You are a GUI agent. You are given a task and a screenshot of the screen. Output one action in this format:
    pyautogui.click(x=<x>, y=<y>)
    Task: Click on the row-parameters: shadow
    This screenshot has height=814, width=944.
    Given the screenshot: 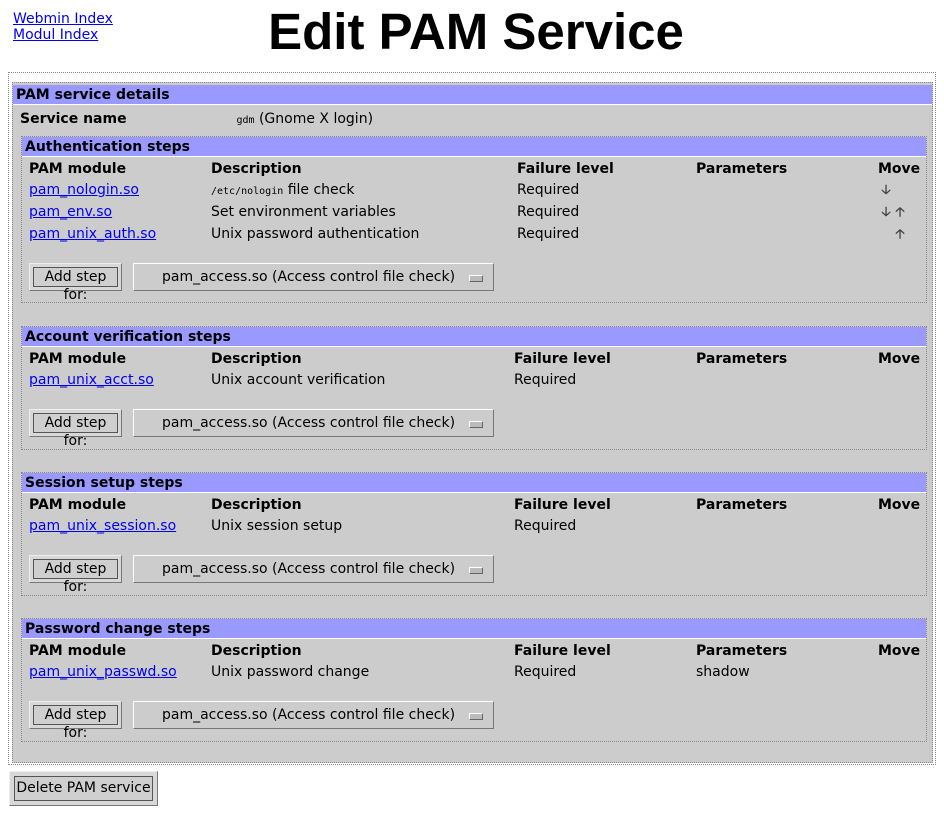 What is the action you would take?
    pyautogui.click(x=723, y=672)
    